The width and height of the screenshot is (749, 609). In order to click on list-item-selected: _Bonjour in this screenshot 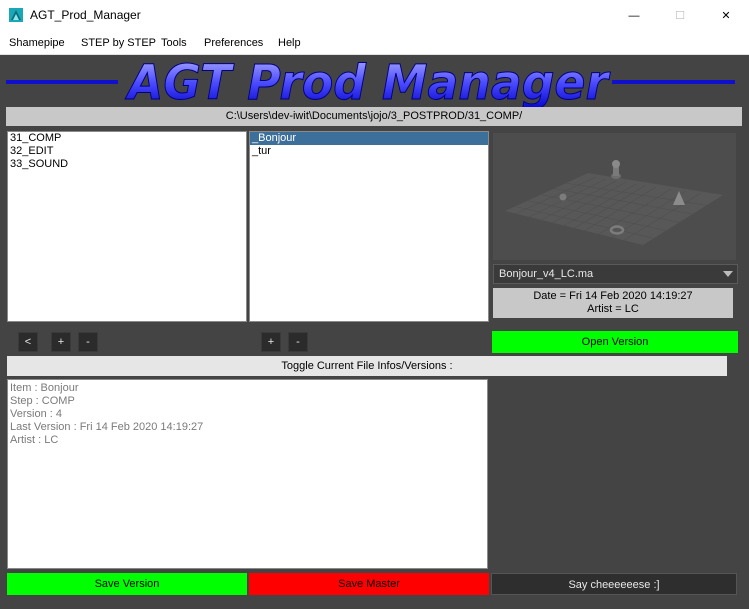, I will do `click(369, 138)`.